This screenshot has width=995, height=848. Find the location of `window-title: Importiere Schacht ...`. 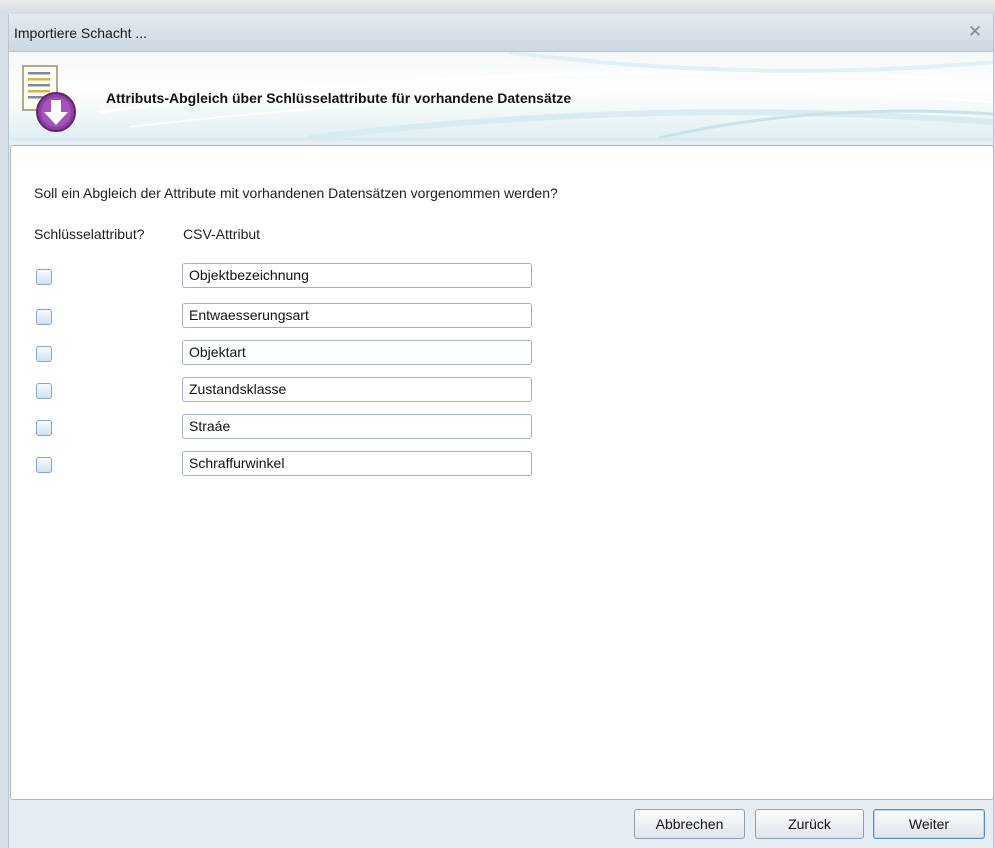

window-title: Importiere Schacht ... is located at coordinates (81, 33).